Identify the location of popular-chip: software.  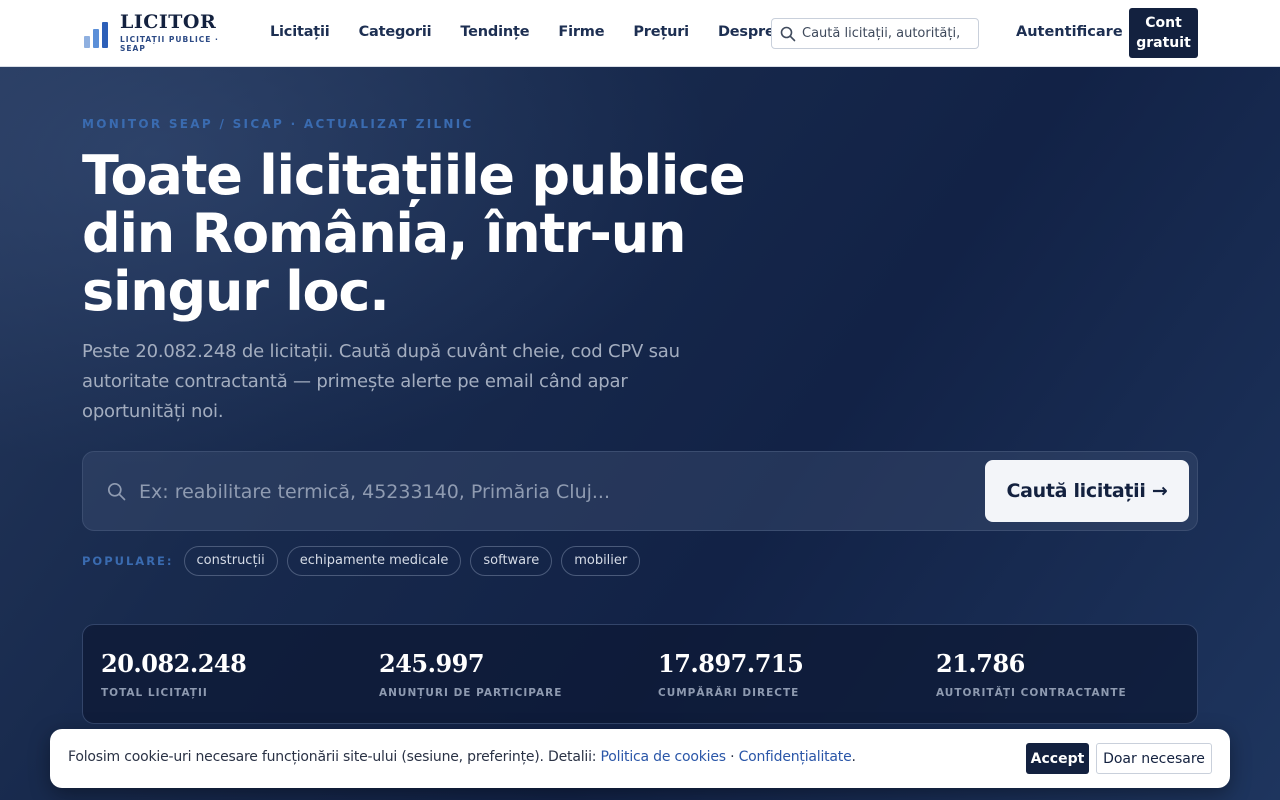
(511, 561).